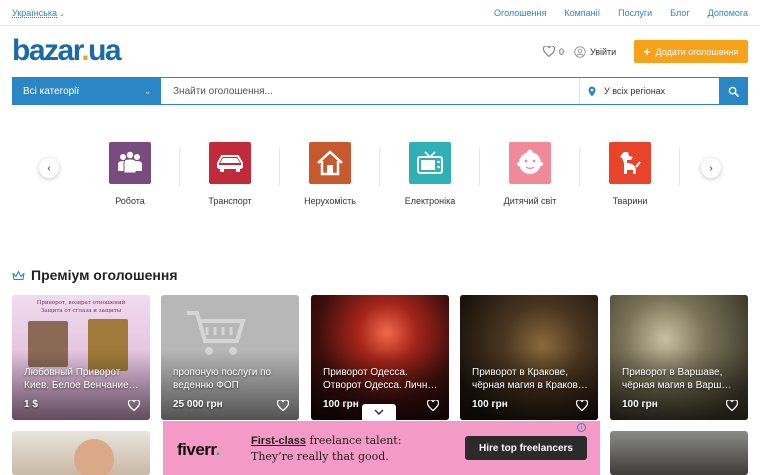  I want to click on category-item-transport: Транспорт, so click(230, 172).